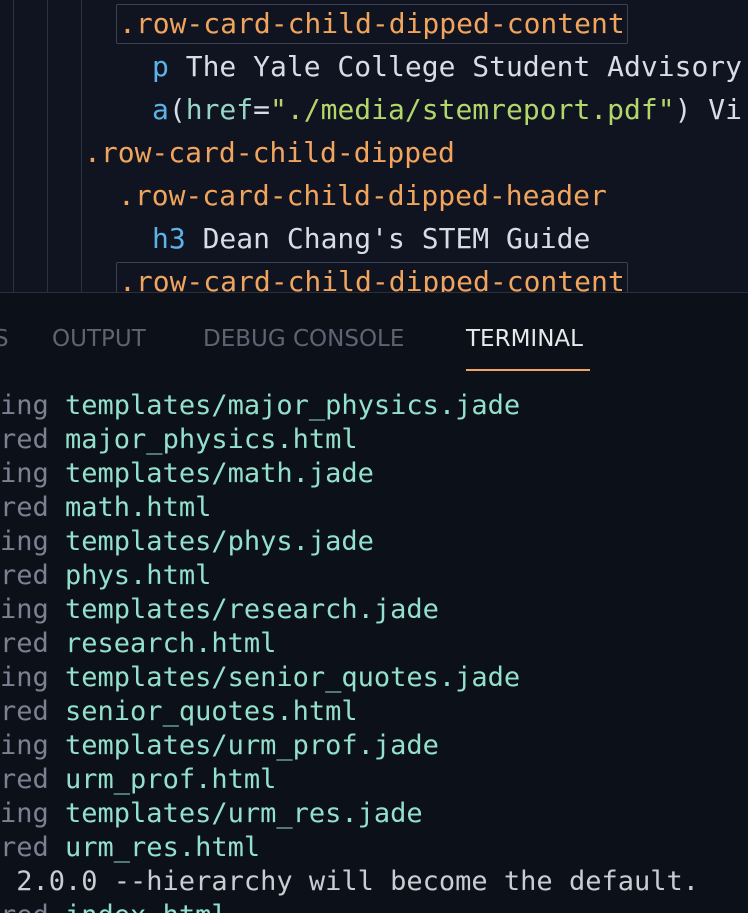 This screenshot has height=913, width=748. Describe the element at coordinates (171, 643) in the screenshot. I see `terminal-line-value: research.html` at that location.